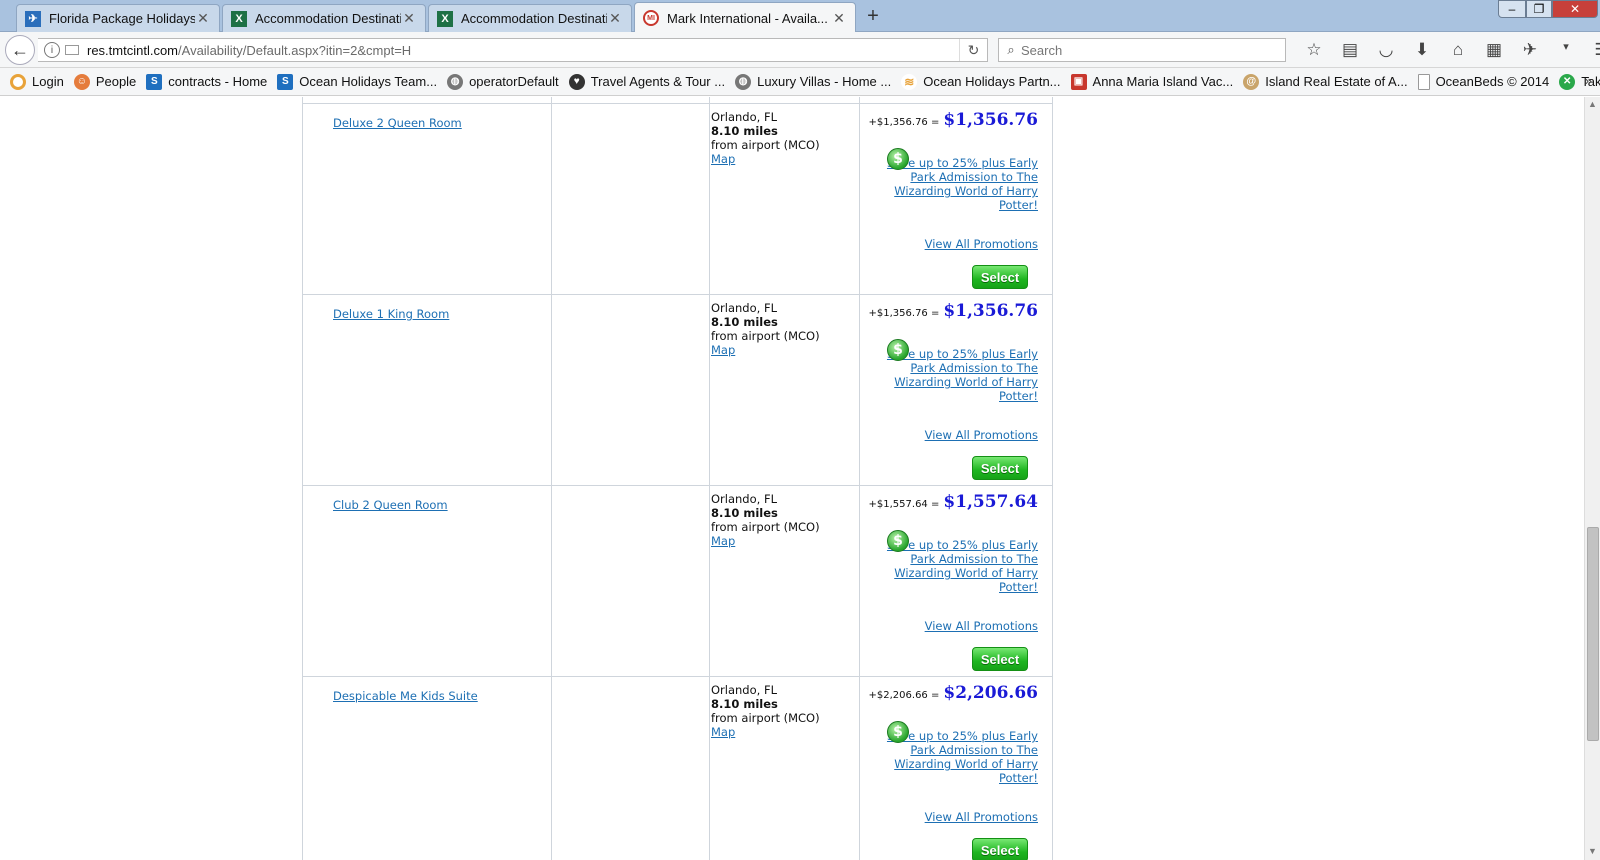 This screenshot has width=1600, height=860. Describe the element at coordinates (118, 18) in the screenshot. I see `tab-florida-package: ✈ Florida Package Holidays 2... ✕` at that location.